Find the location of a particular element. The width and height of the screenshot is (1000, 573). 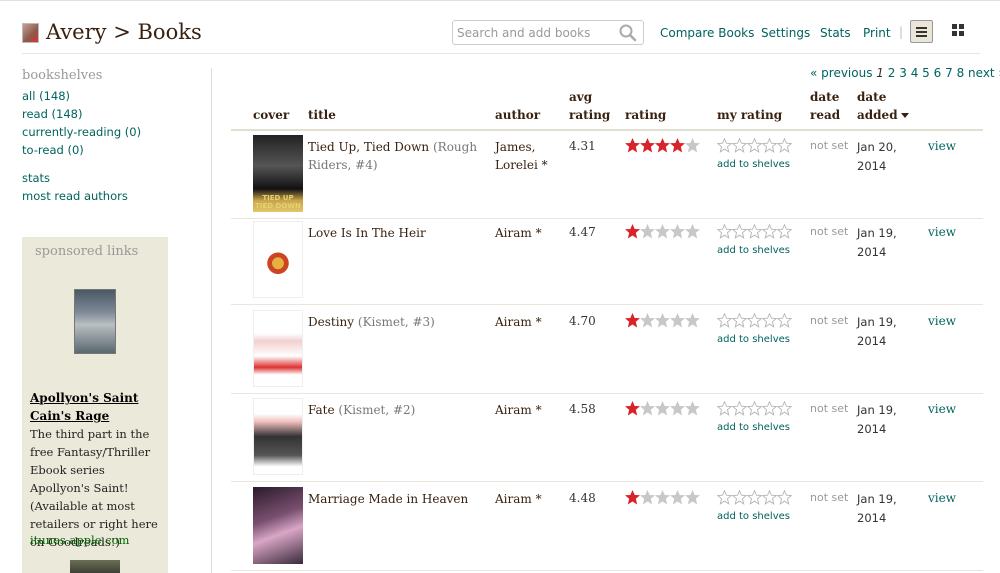

star-empty-icon is located at coordinates (677, 497).